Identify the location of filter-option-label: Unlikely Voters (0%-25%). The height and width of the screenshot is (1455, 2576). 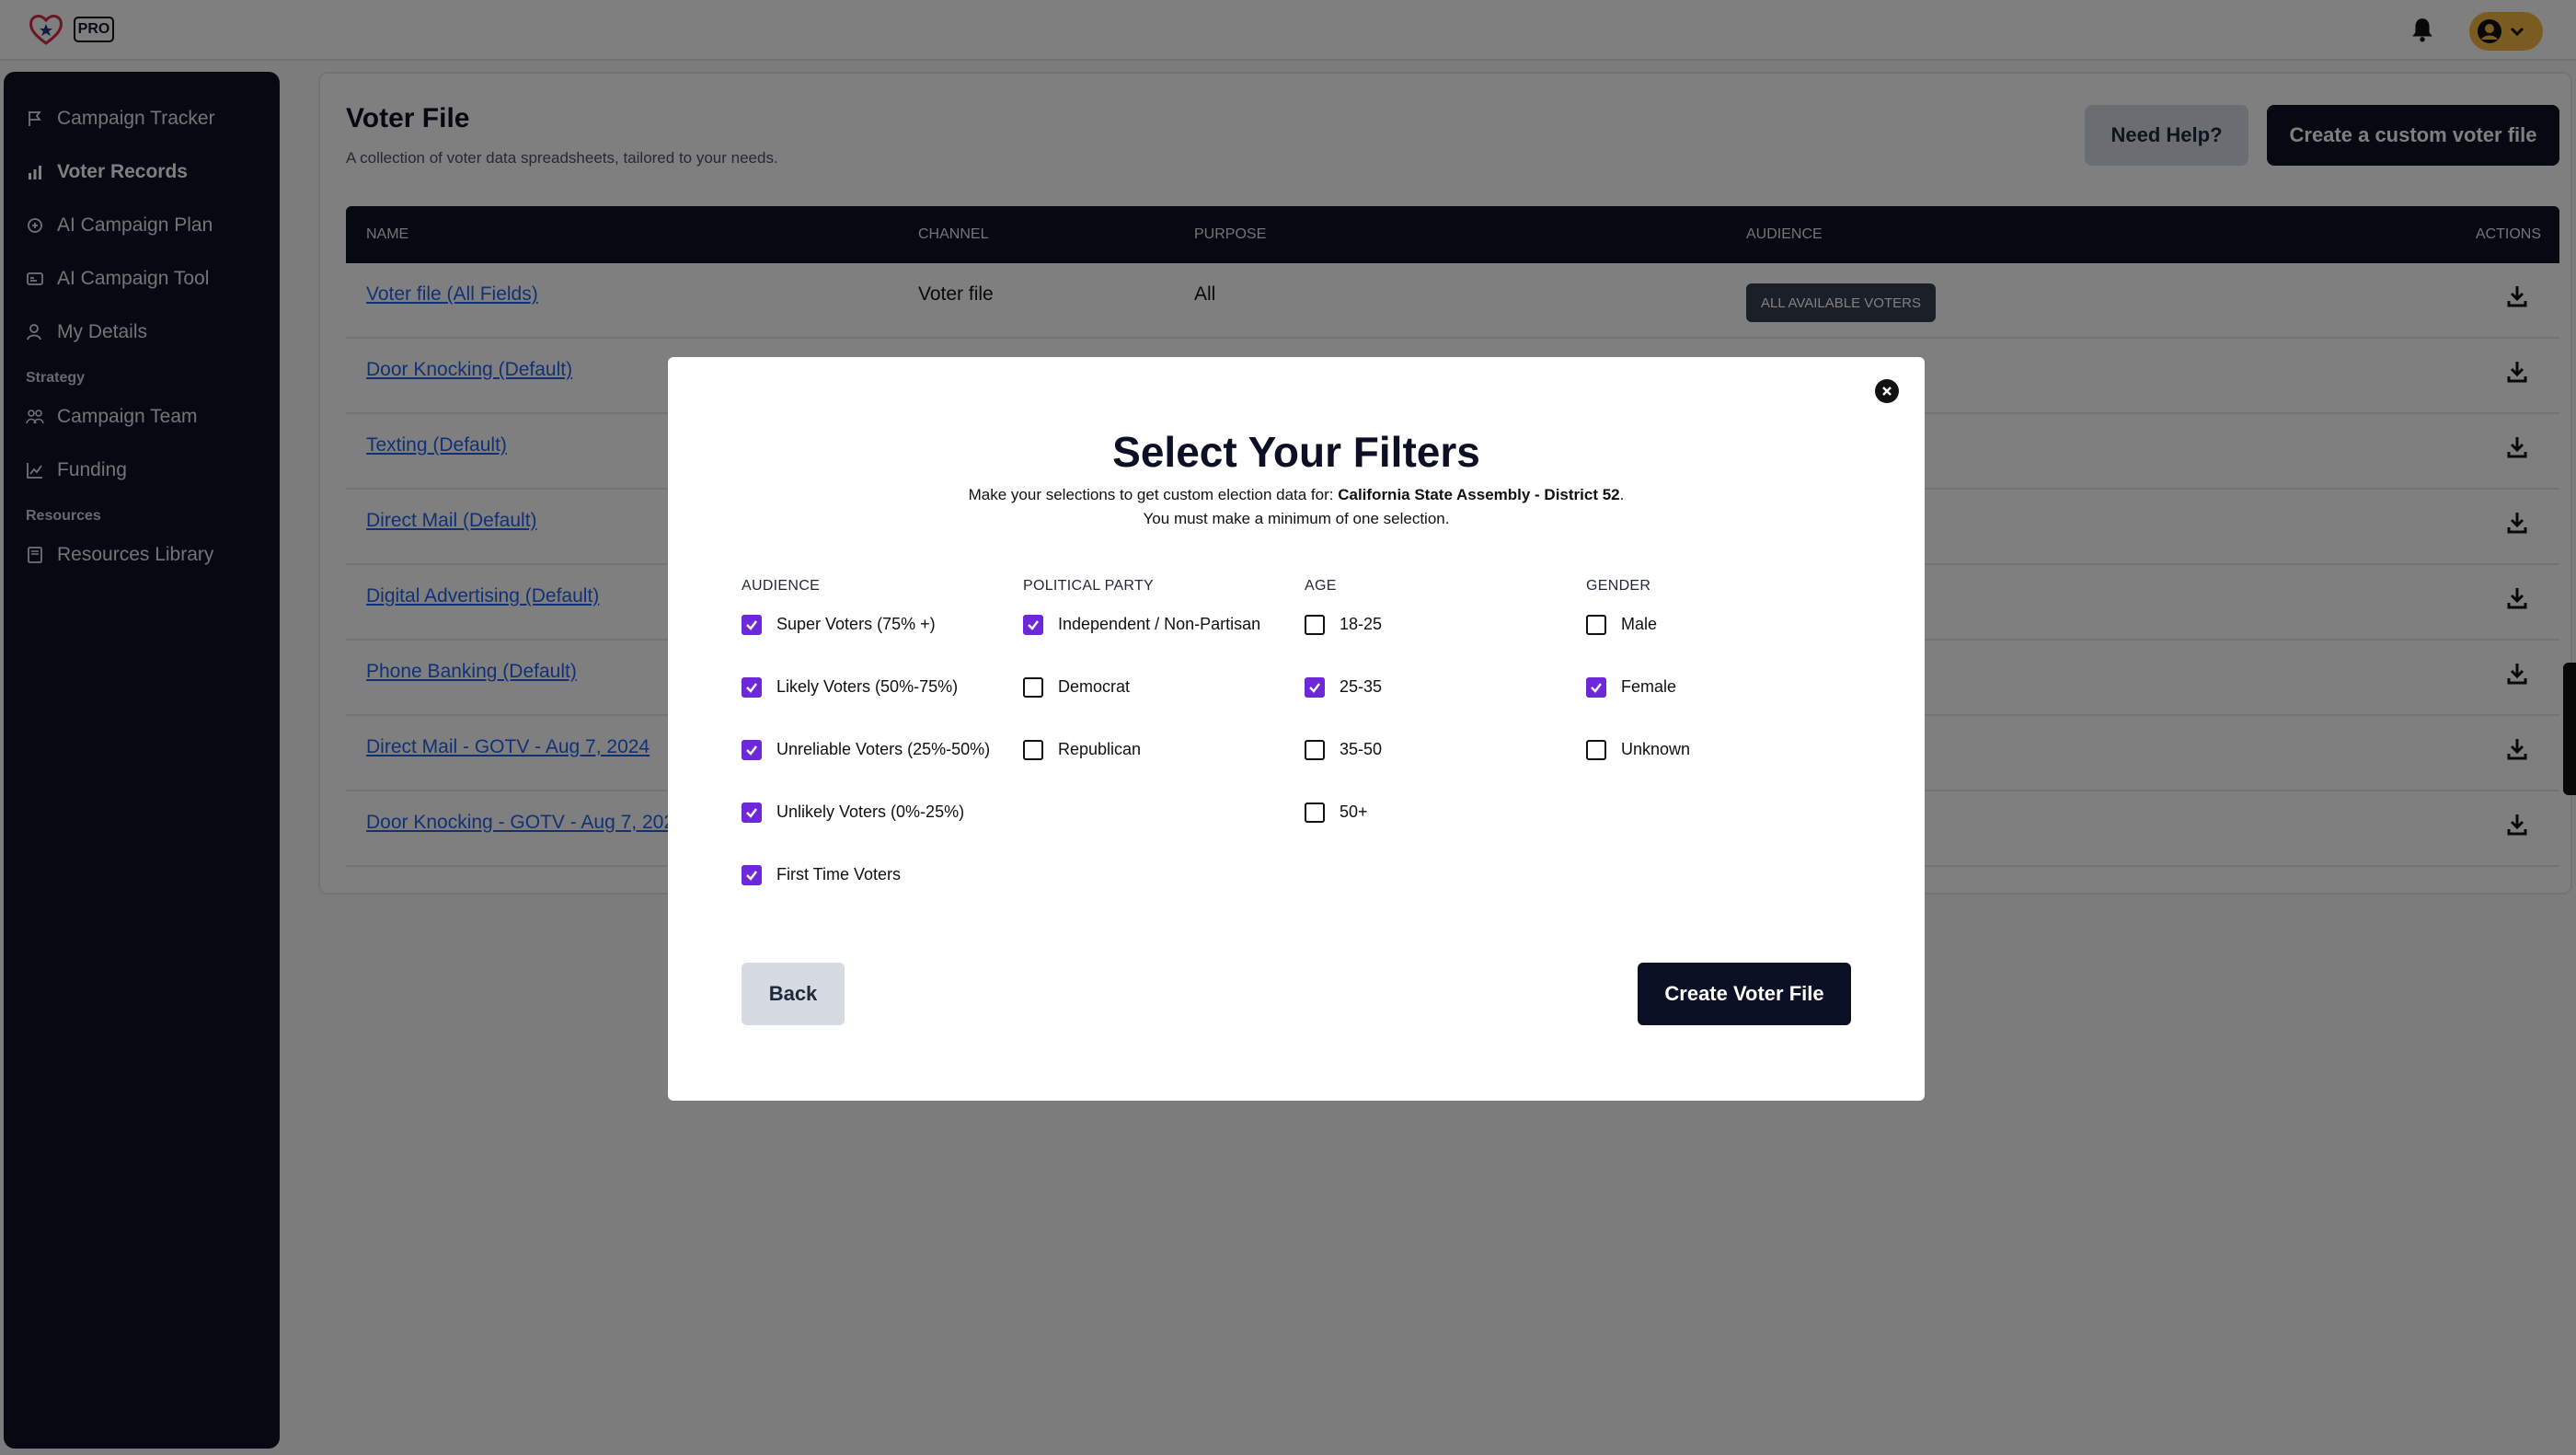
(870, 812).